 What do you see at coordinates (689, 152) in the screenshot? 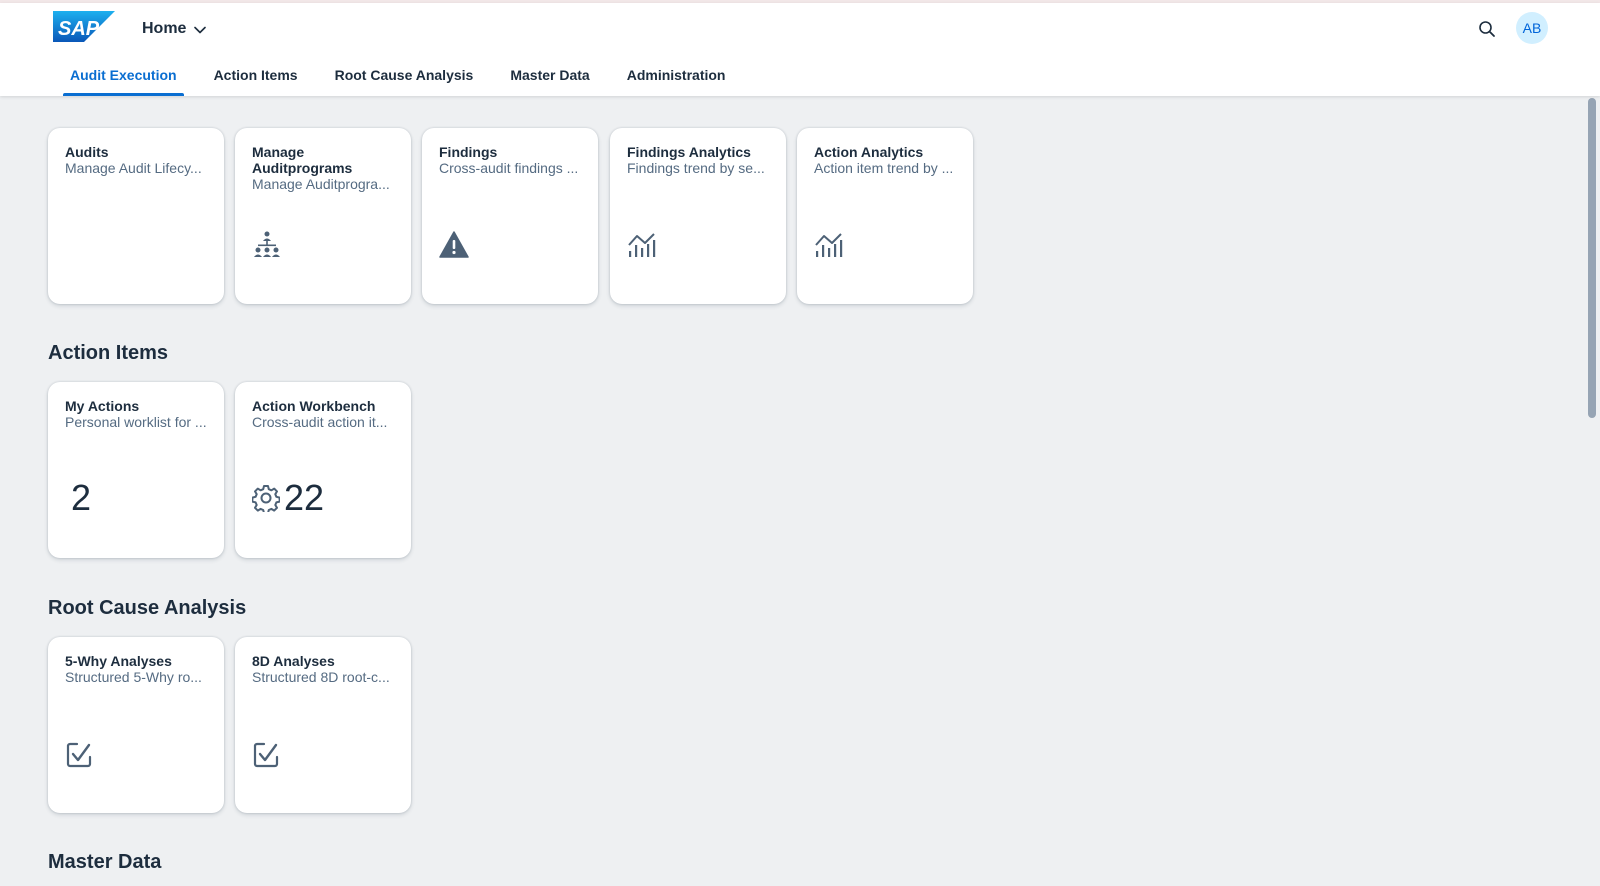
I see `tile-title: Findings Analytics` at bounding box center [689, 152].